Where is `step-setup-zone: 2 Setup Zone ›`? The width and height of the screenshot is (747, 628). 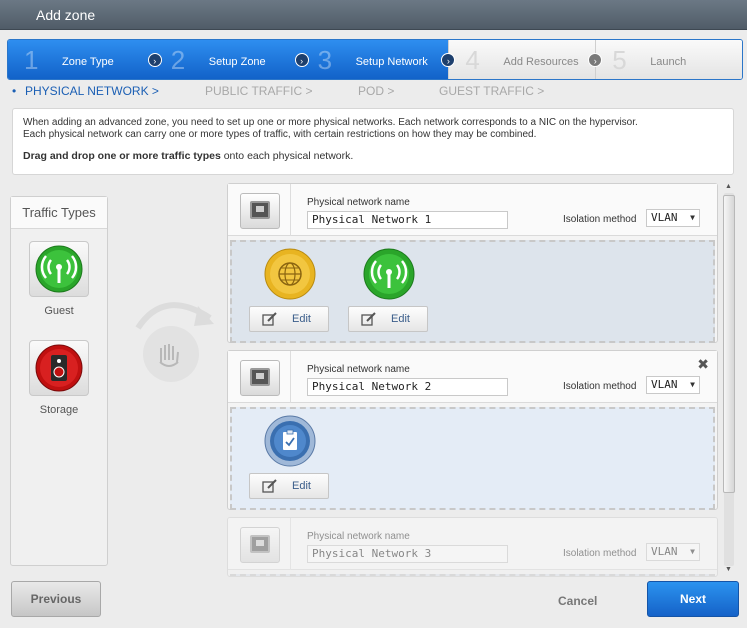 step-setup-zone: 2 Setup Zone › is located at coordinates (231, 59).